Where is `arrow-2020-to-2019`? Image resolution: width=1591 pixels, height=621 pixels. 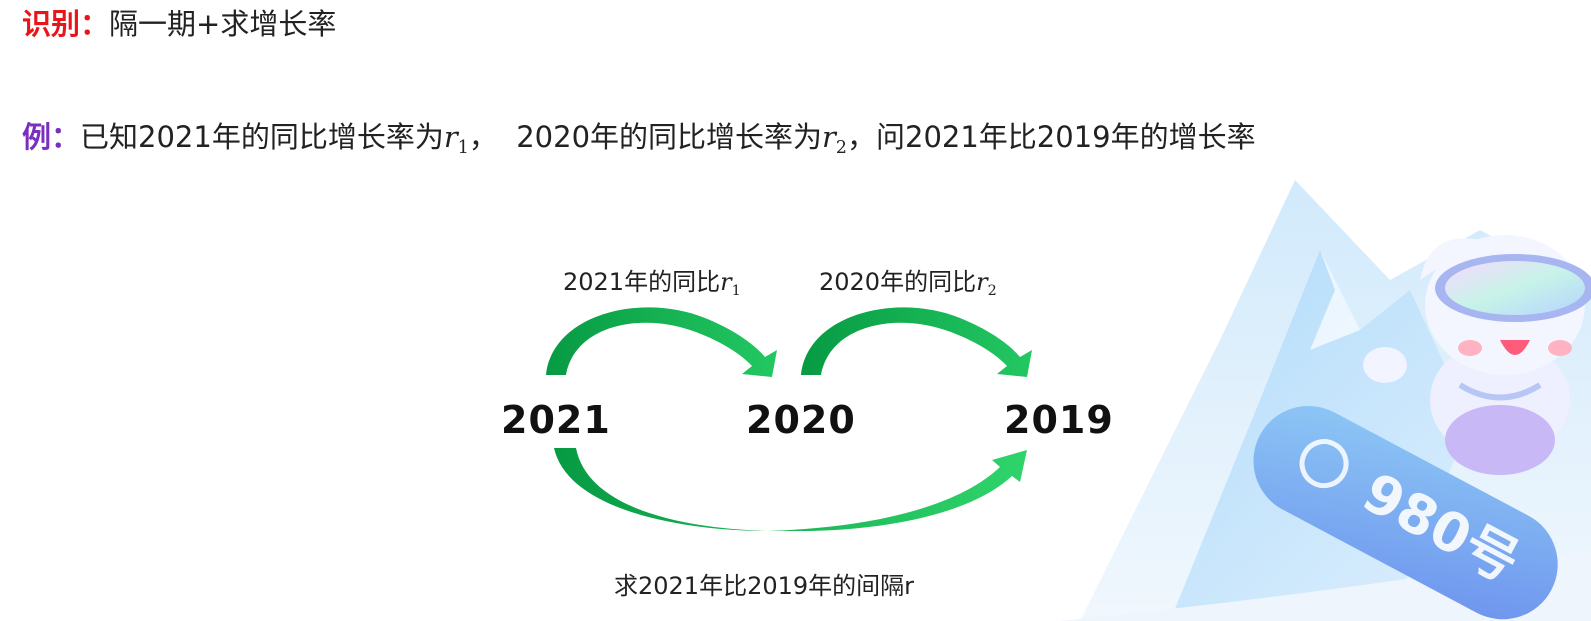
arrow-2020-to-2019 is located at coordinates (916, 342).